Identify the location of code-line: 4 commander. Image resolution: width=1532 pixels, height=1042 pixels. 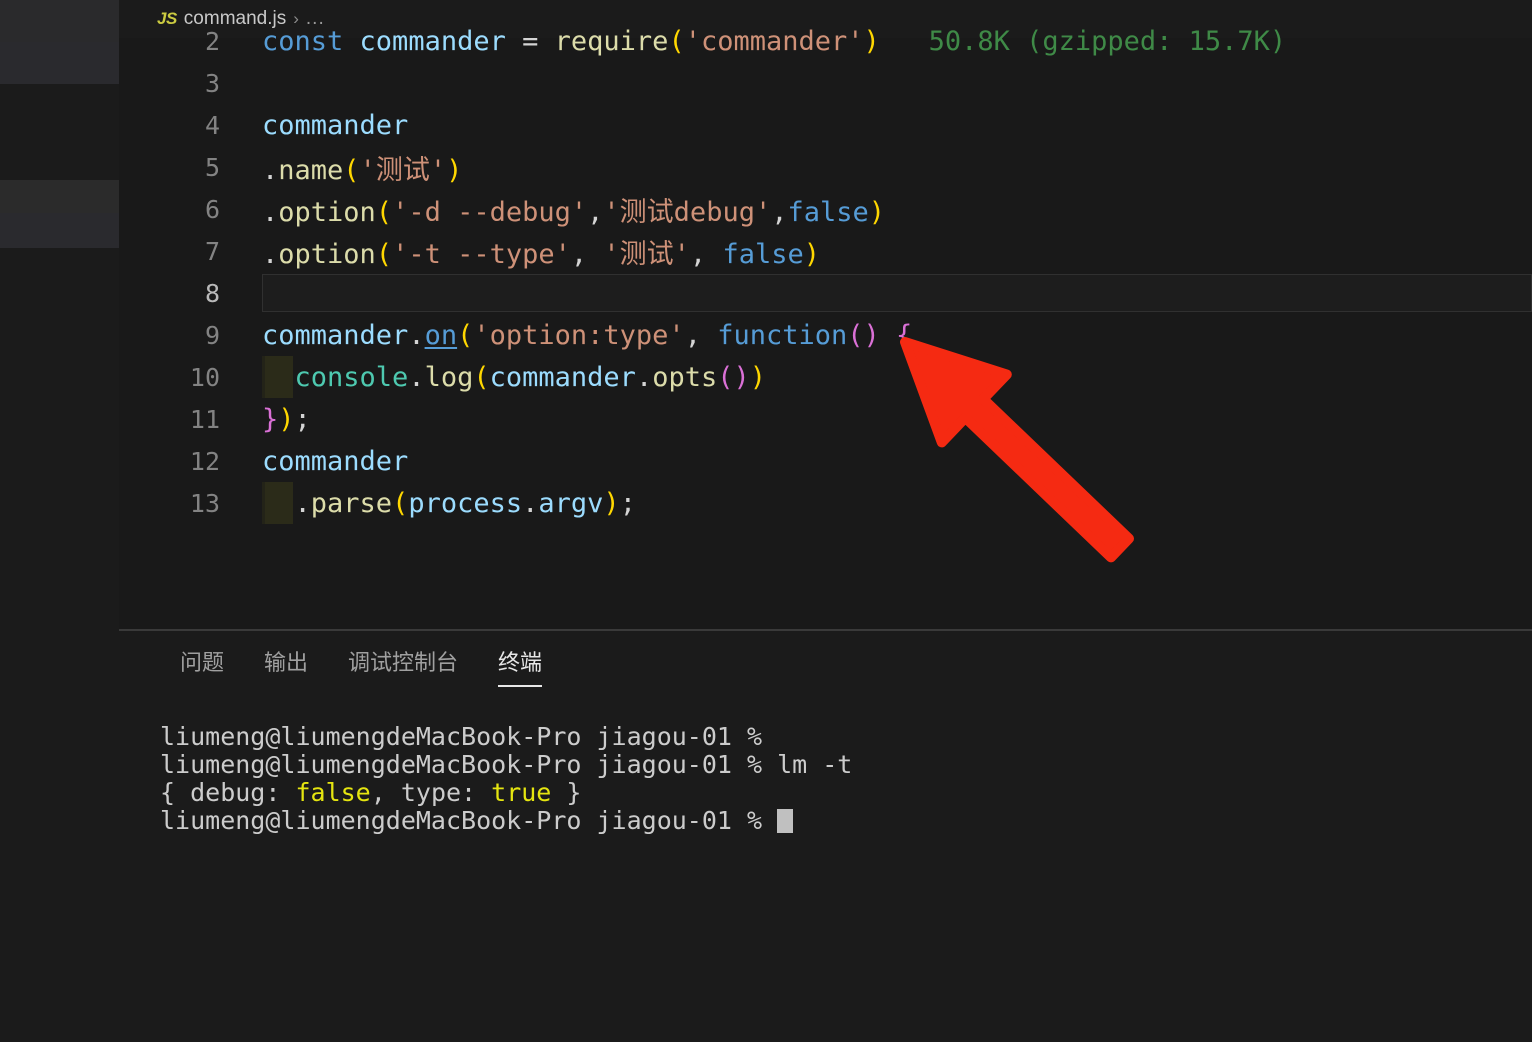
(825, 125).